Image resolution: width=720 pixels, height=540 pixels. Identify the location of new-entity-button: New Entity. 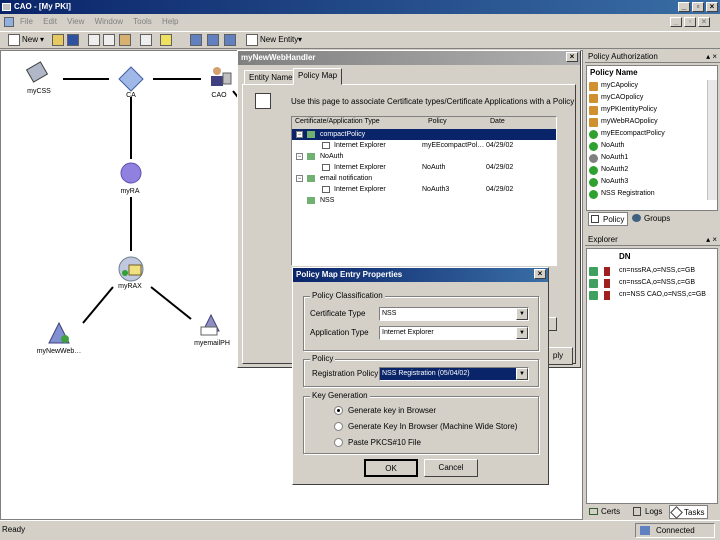
(279, 39).